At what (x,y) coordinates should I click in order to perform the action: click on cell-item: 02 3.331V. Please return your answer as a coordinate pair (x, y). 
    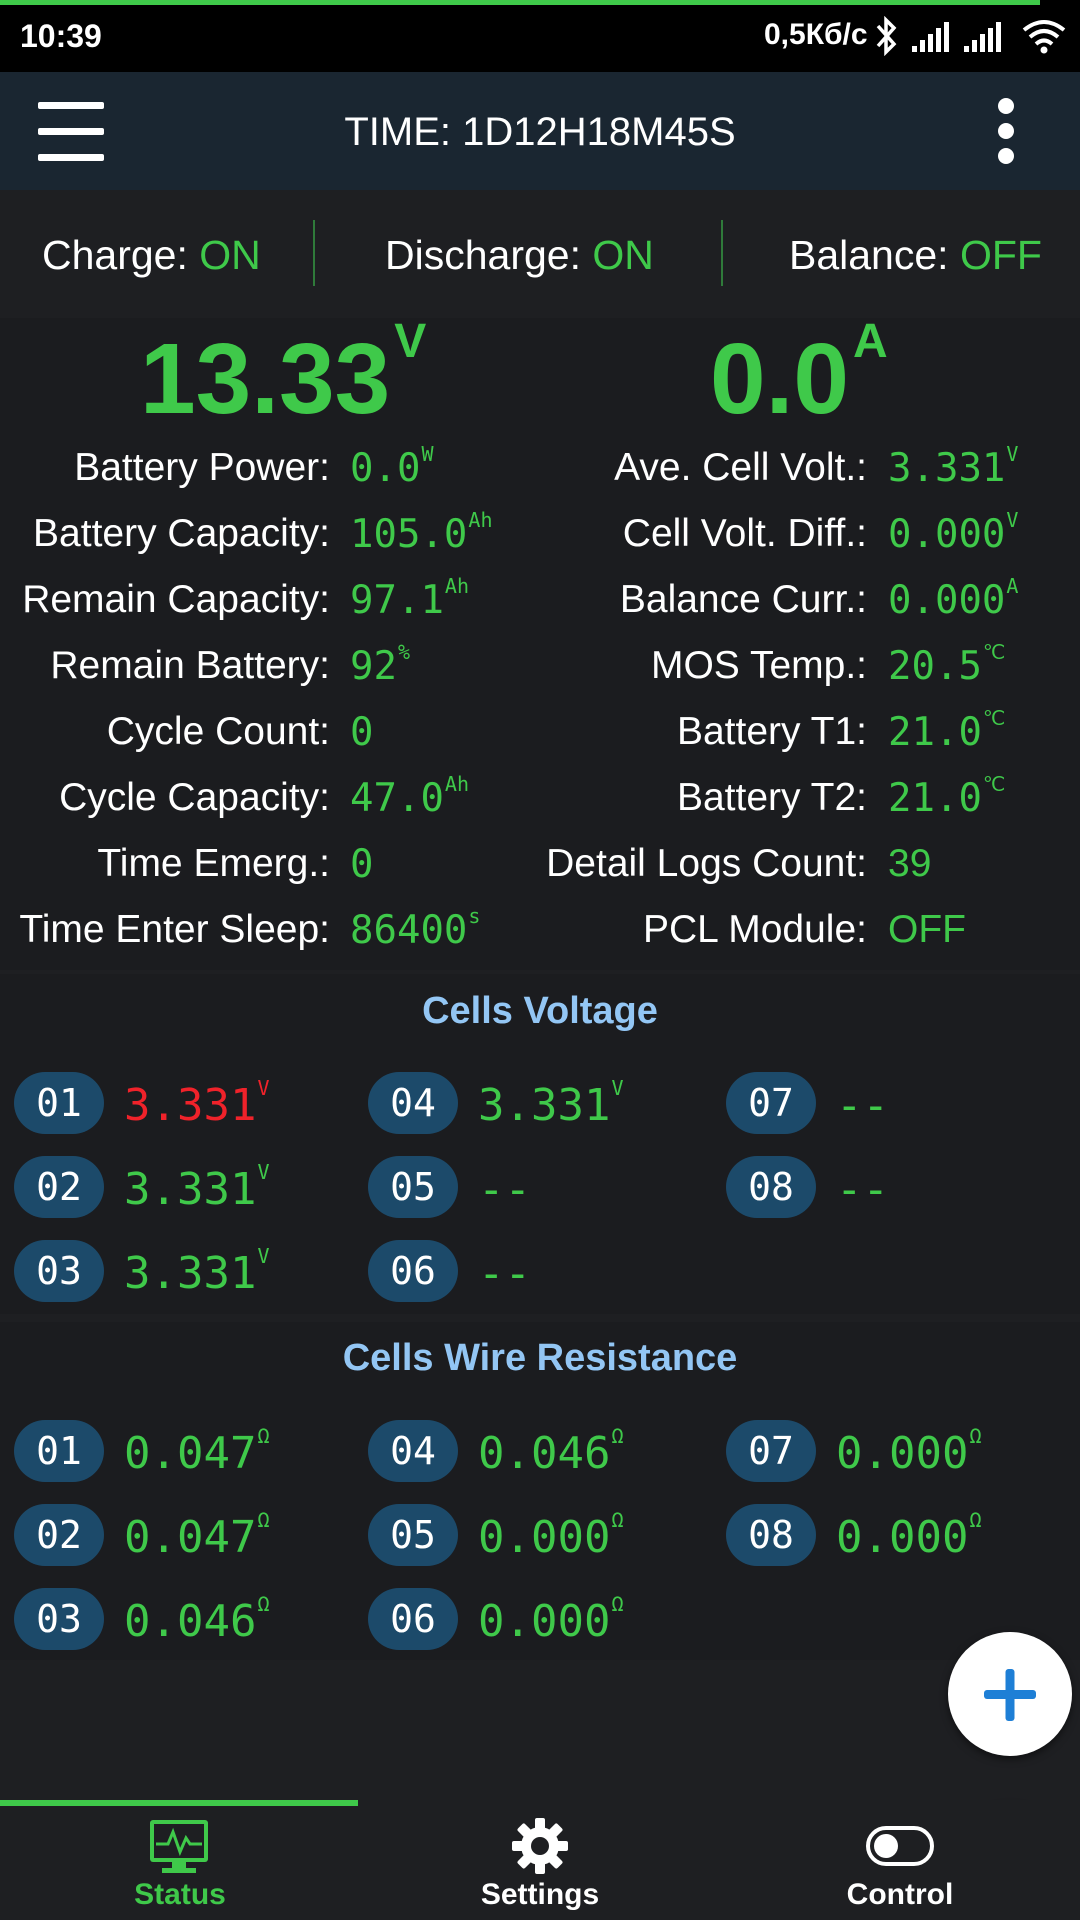
    Looking at the image, I should click on (174, 1187).